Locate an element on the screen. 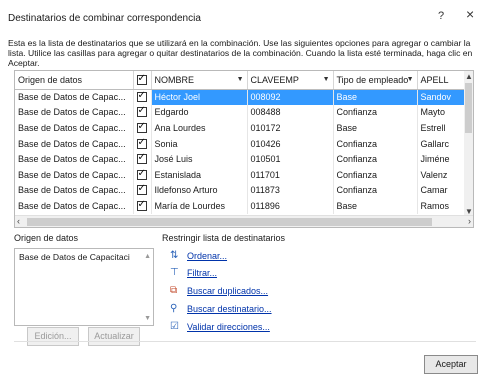  cell-key: 010172 is located at coordinates (290, 128).